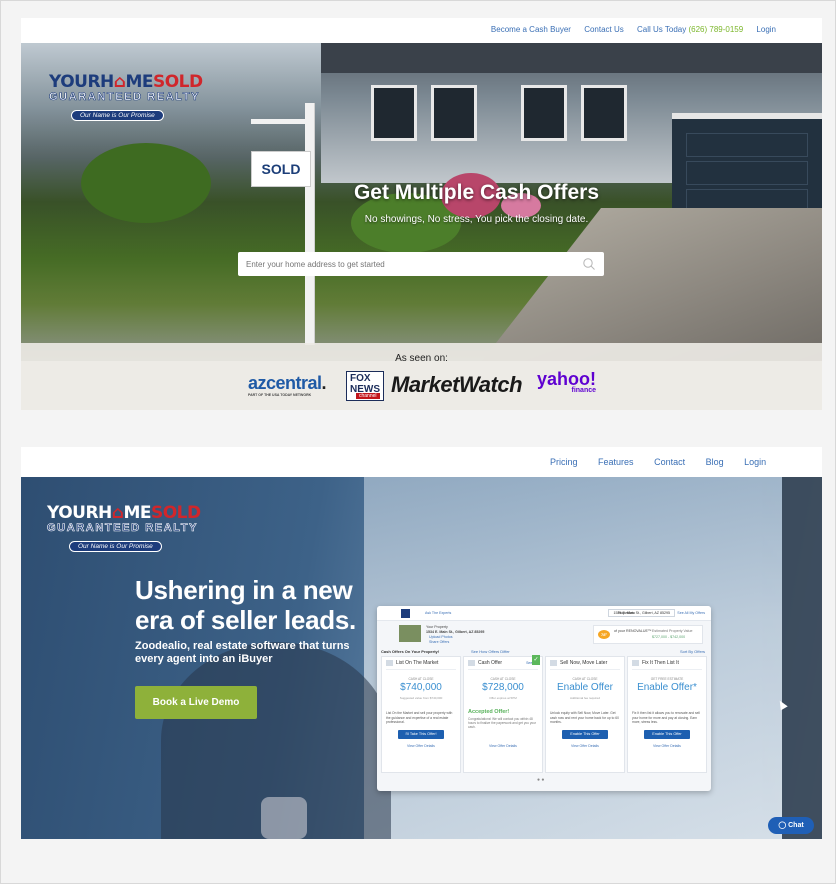 The image size is (836, 884). I want to click on nav-become-cash-buyer: Become a Cash Buyer, so click(531, 29).